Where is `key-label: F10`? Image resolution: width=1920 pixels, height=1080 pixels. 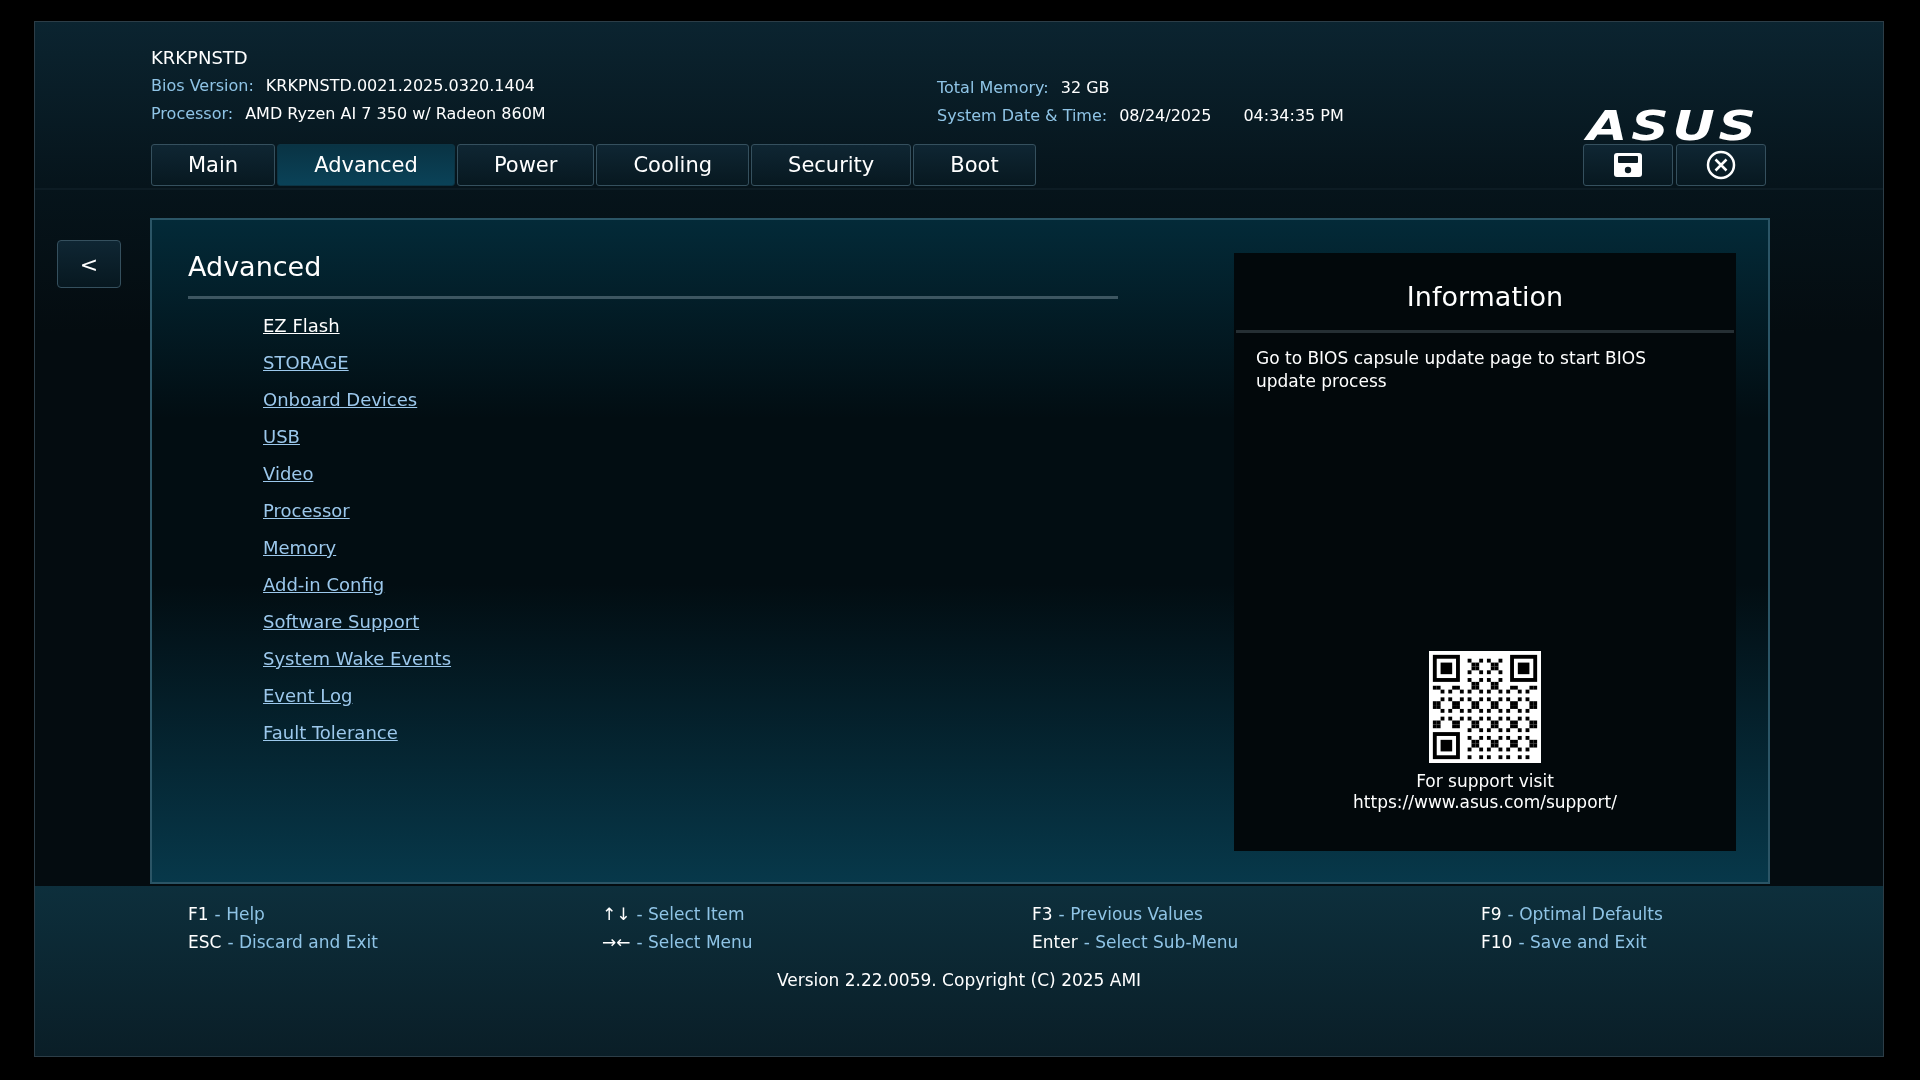
key-label: F10 is located at coordinates (1497, 942).